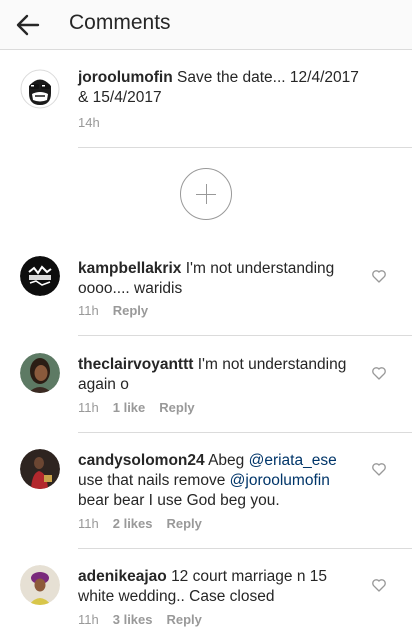 This screenshot has width=412, height=640. I want to click on comment-username: kampbellakrix, so click(129, 268).